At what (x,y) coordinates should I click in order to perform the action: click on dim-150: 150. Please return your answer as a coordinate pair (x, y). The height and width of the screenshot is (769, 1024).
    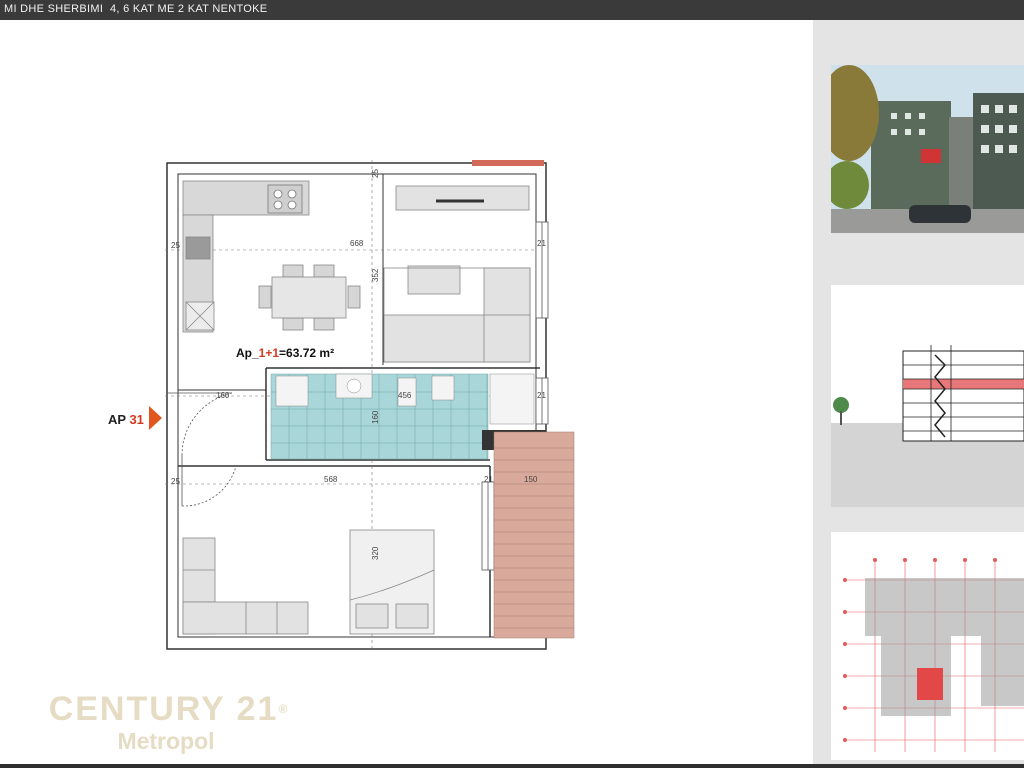
    Looking at the image, I should click on (531, 479).